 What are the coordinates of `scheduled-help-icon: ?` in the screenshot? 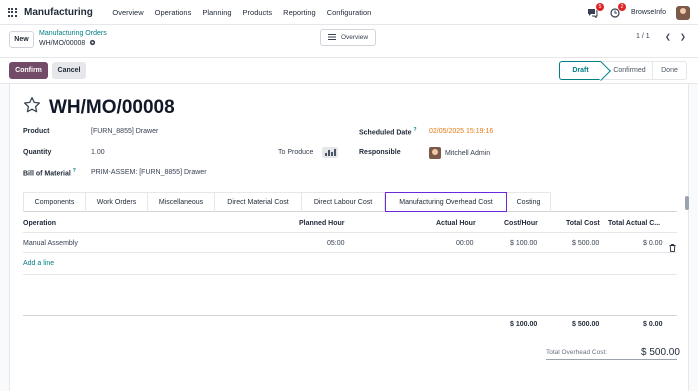 It's located at (414, 130).